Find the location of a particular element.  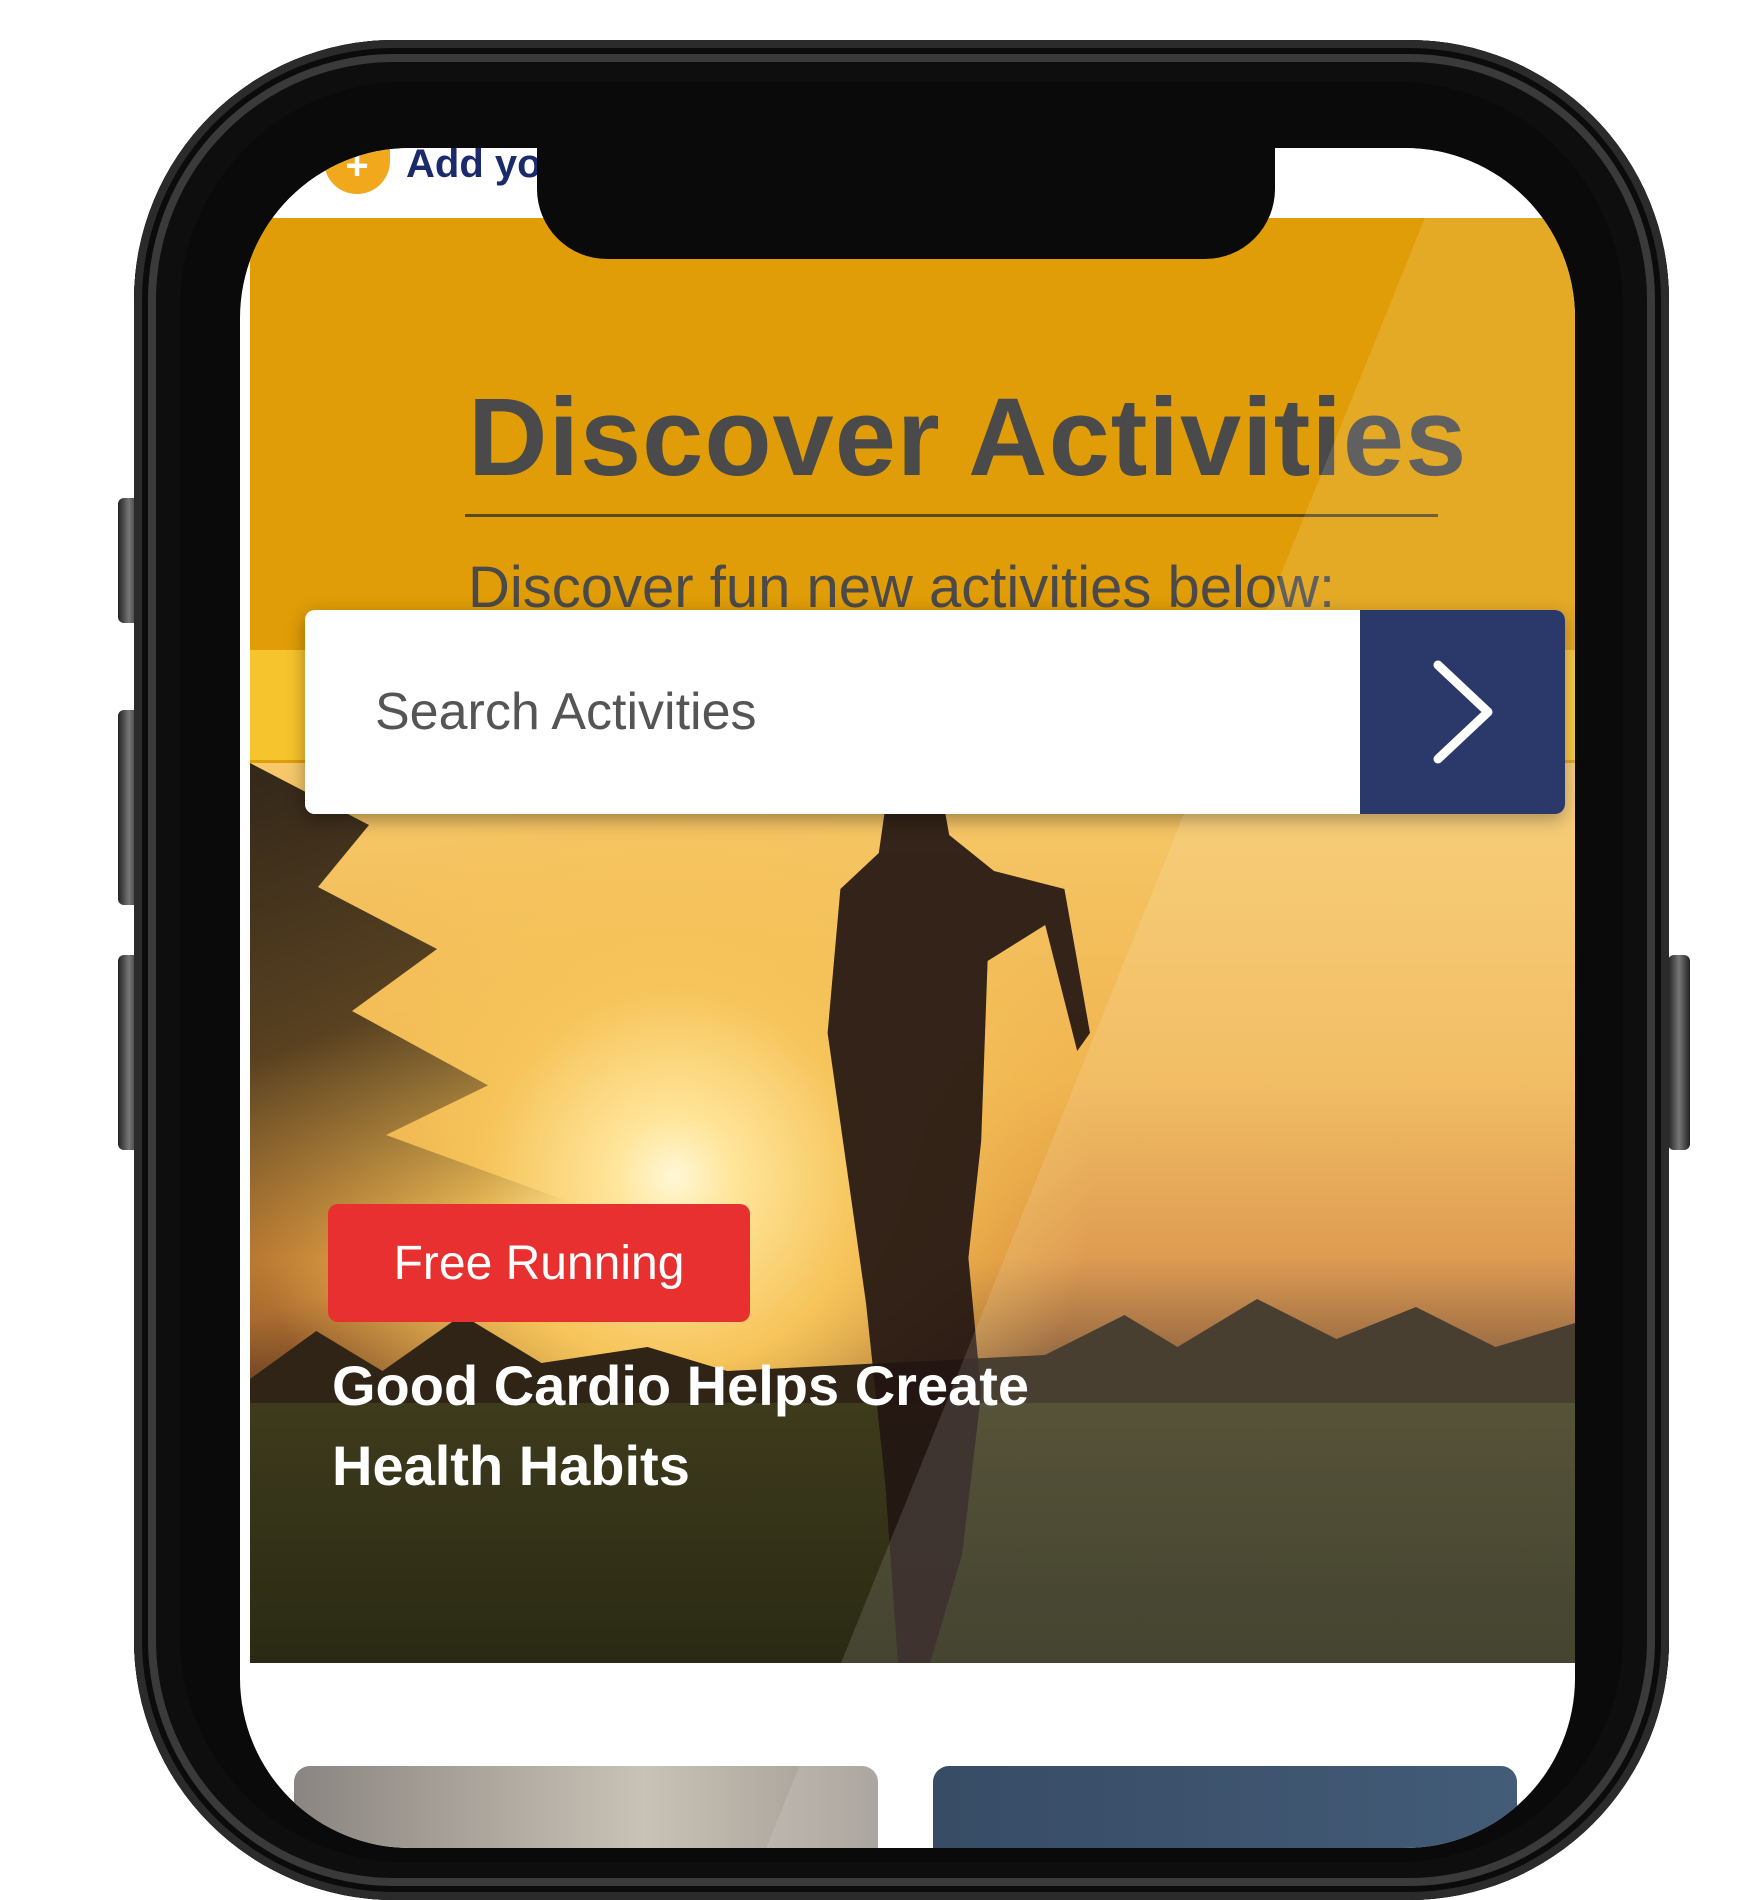

page-title: Discover Activities is located at coordinates (968, 437).